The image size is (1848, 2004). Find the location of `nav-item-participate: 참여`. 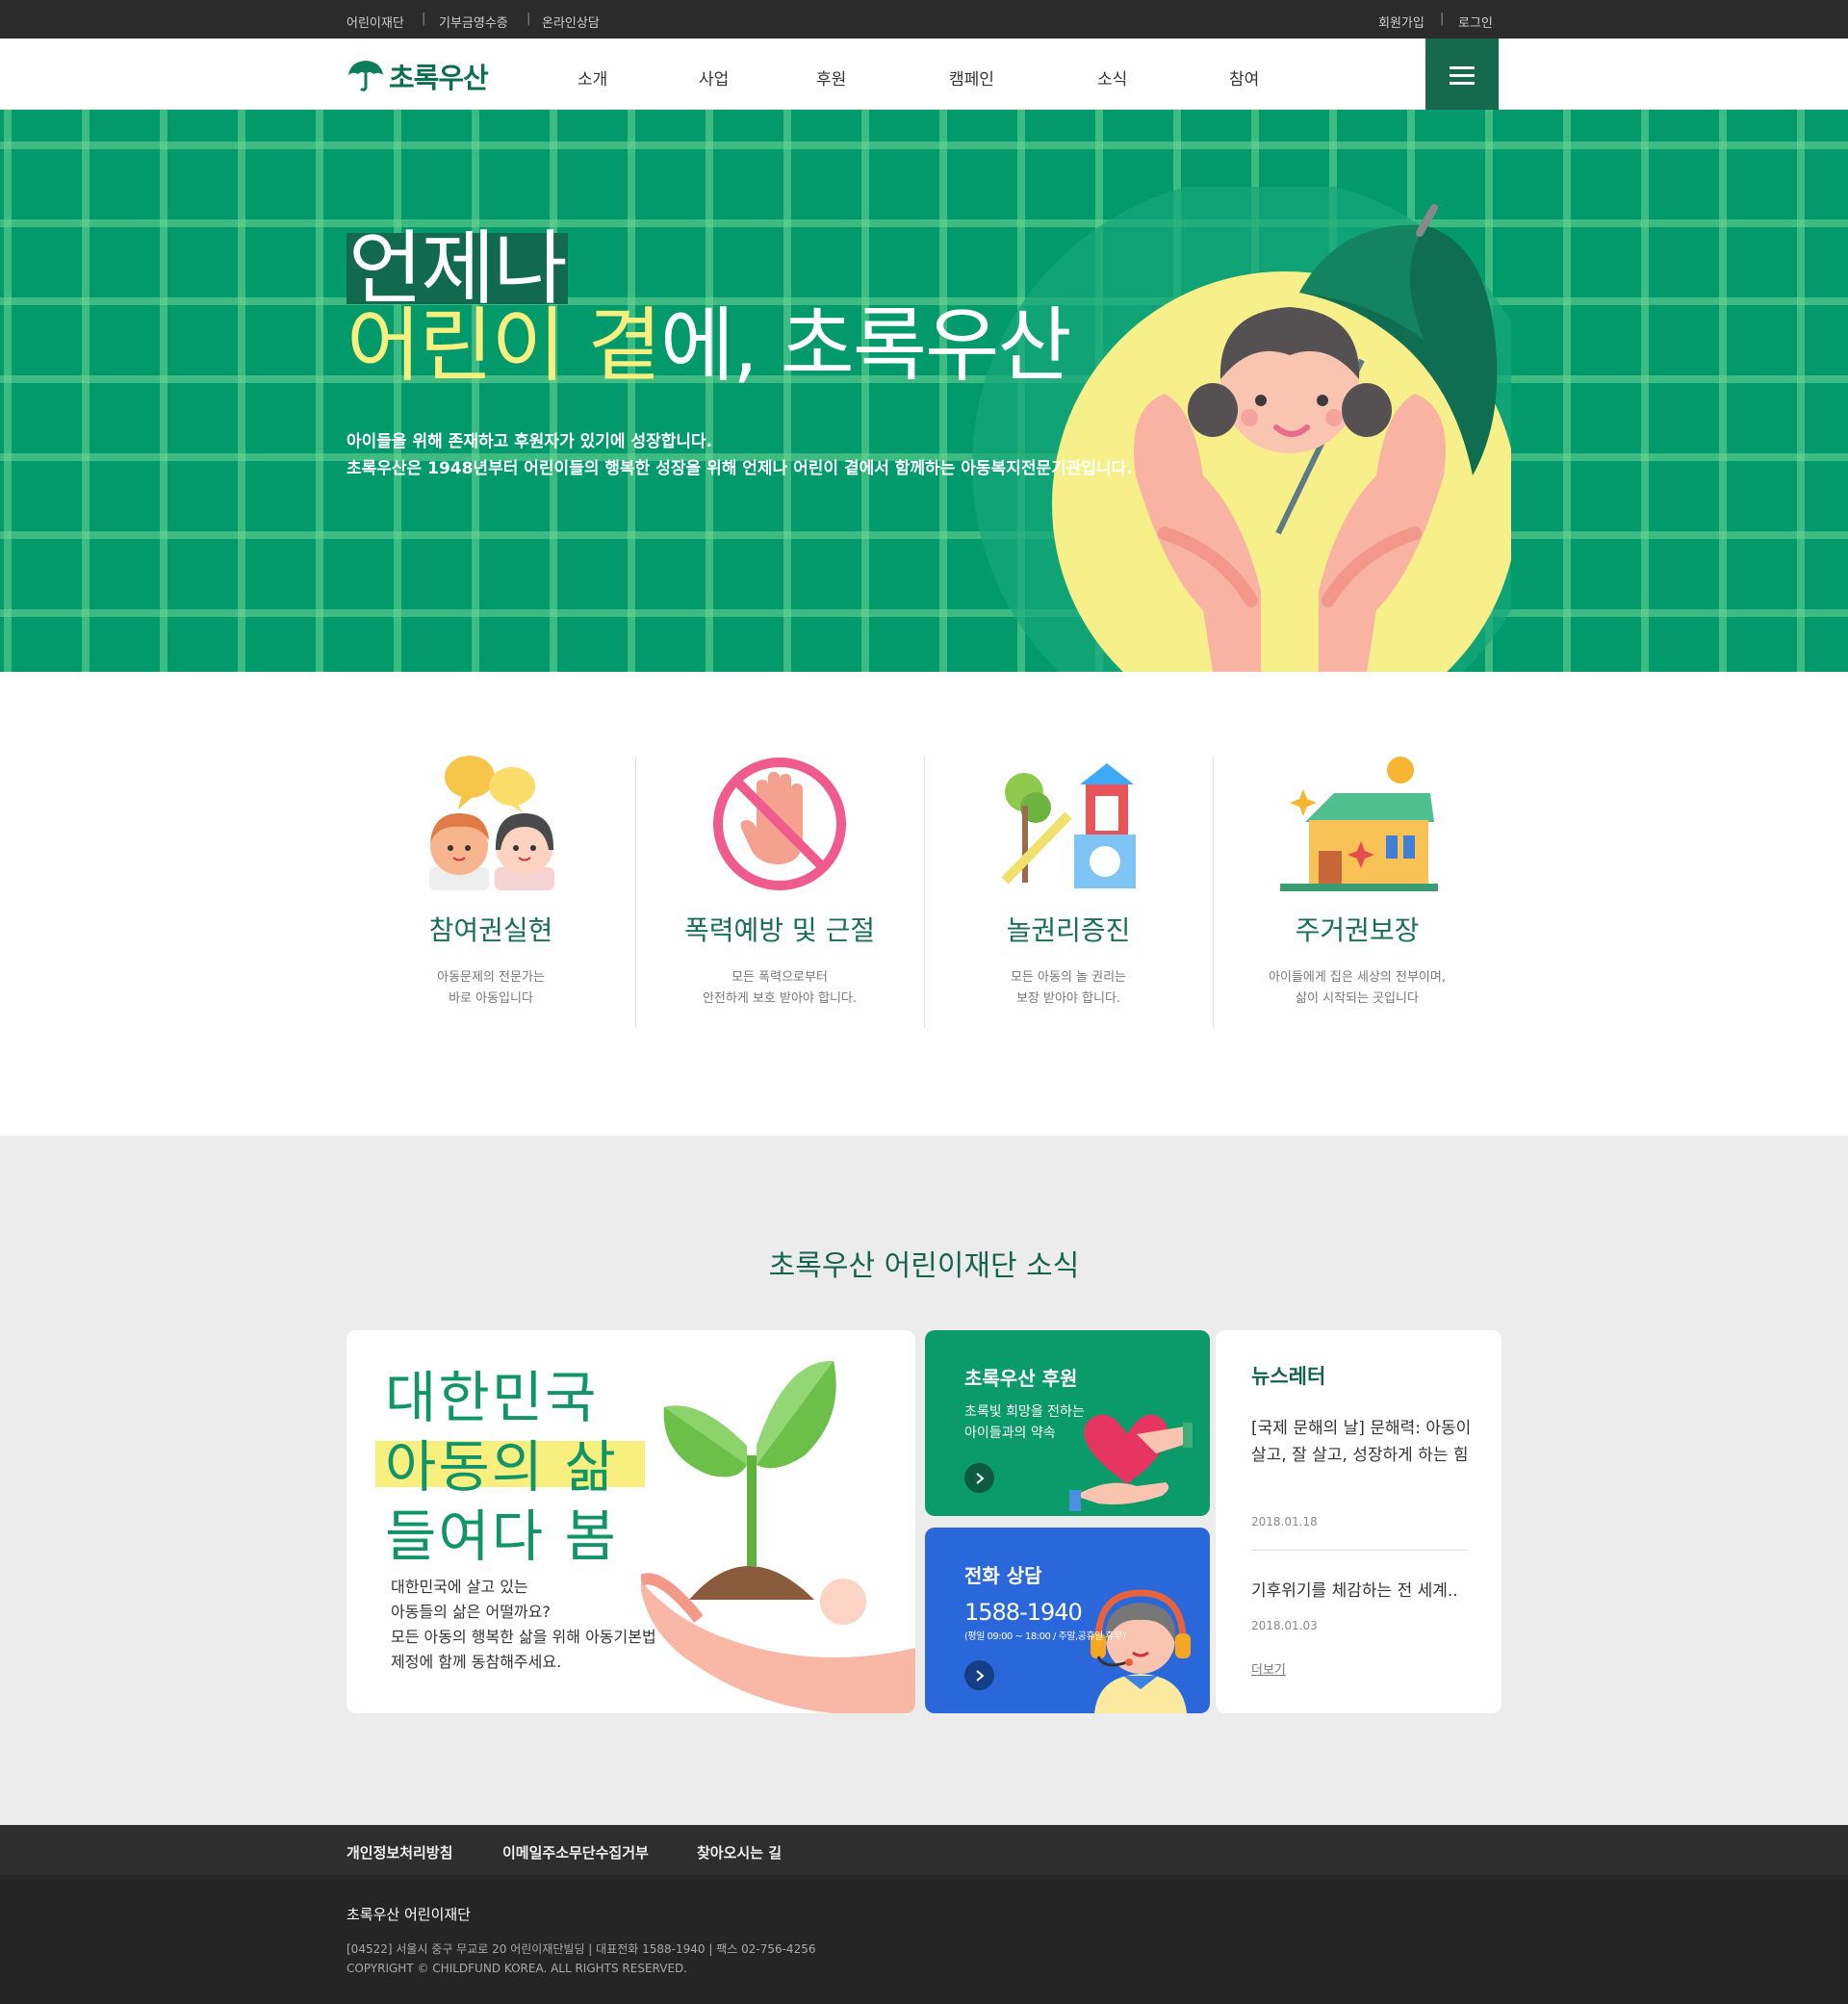

nav-item-participate: 참여 is located at coordinates (1244, 77).